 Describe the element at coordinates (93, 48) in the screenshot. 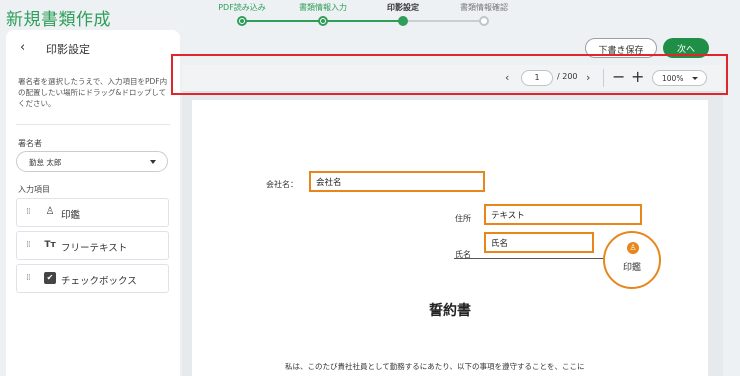

I see `sidebar-header: ‹ 印影設定` at that location.